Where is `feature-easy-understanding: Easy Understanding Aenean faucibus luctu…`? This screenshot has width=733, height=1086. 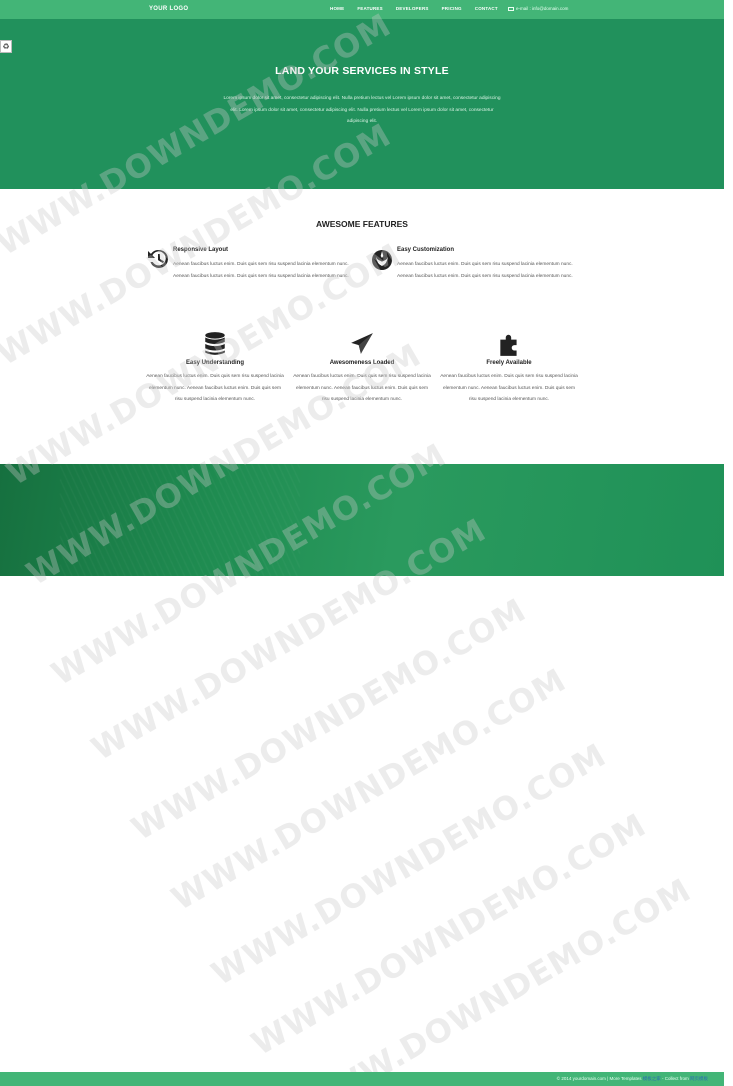 feature-easy-understanding: Easy Understanding Aenean faucibus luctu… is located at coordinates (215, 368).